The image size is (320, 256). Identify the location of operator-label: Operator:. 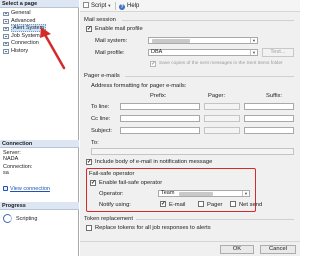
(111, 194).